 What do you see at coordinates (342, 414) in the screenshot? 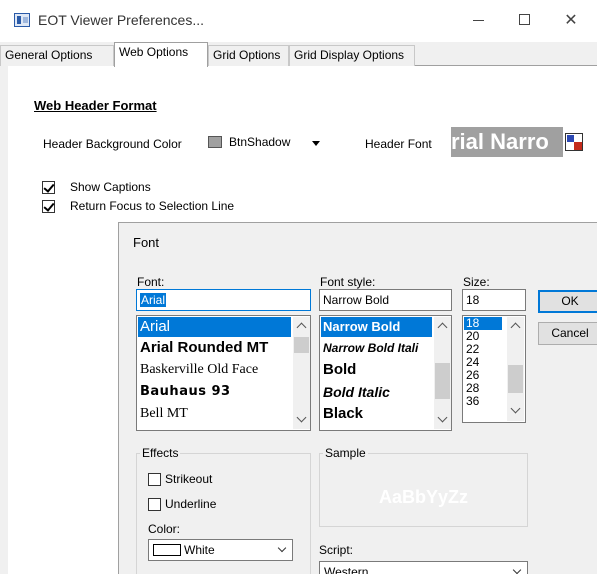
I see `font-style-item: Black` at bounding box center [342, 414].